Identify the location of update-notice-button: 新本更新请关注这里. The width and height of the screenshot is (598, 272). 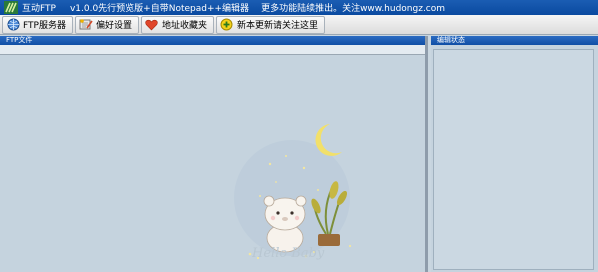
(270, 24).